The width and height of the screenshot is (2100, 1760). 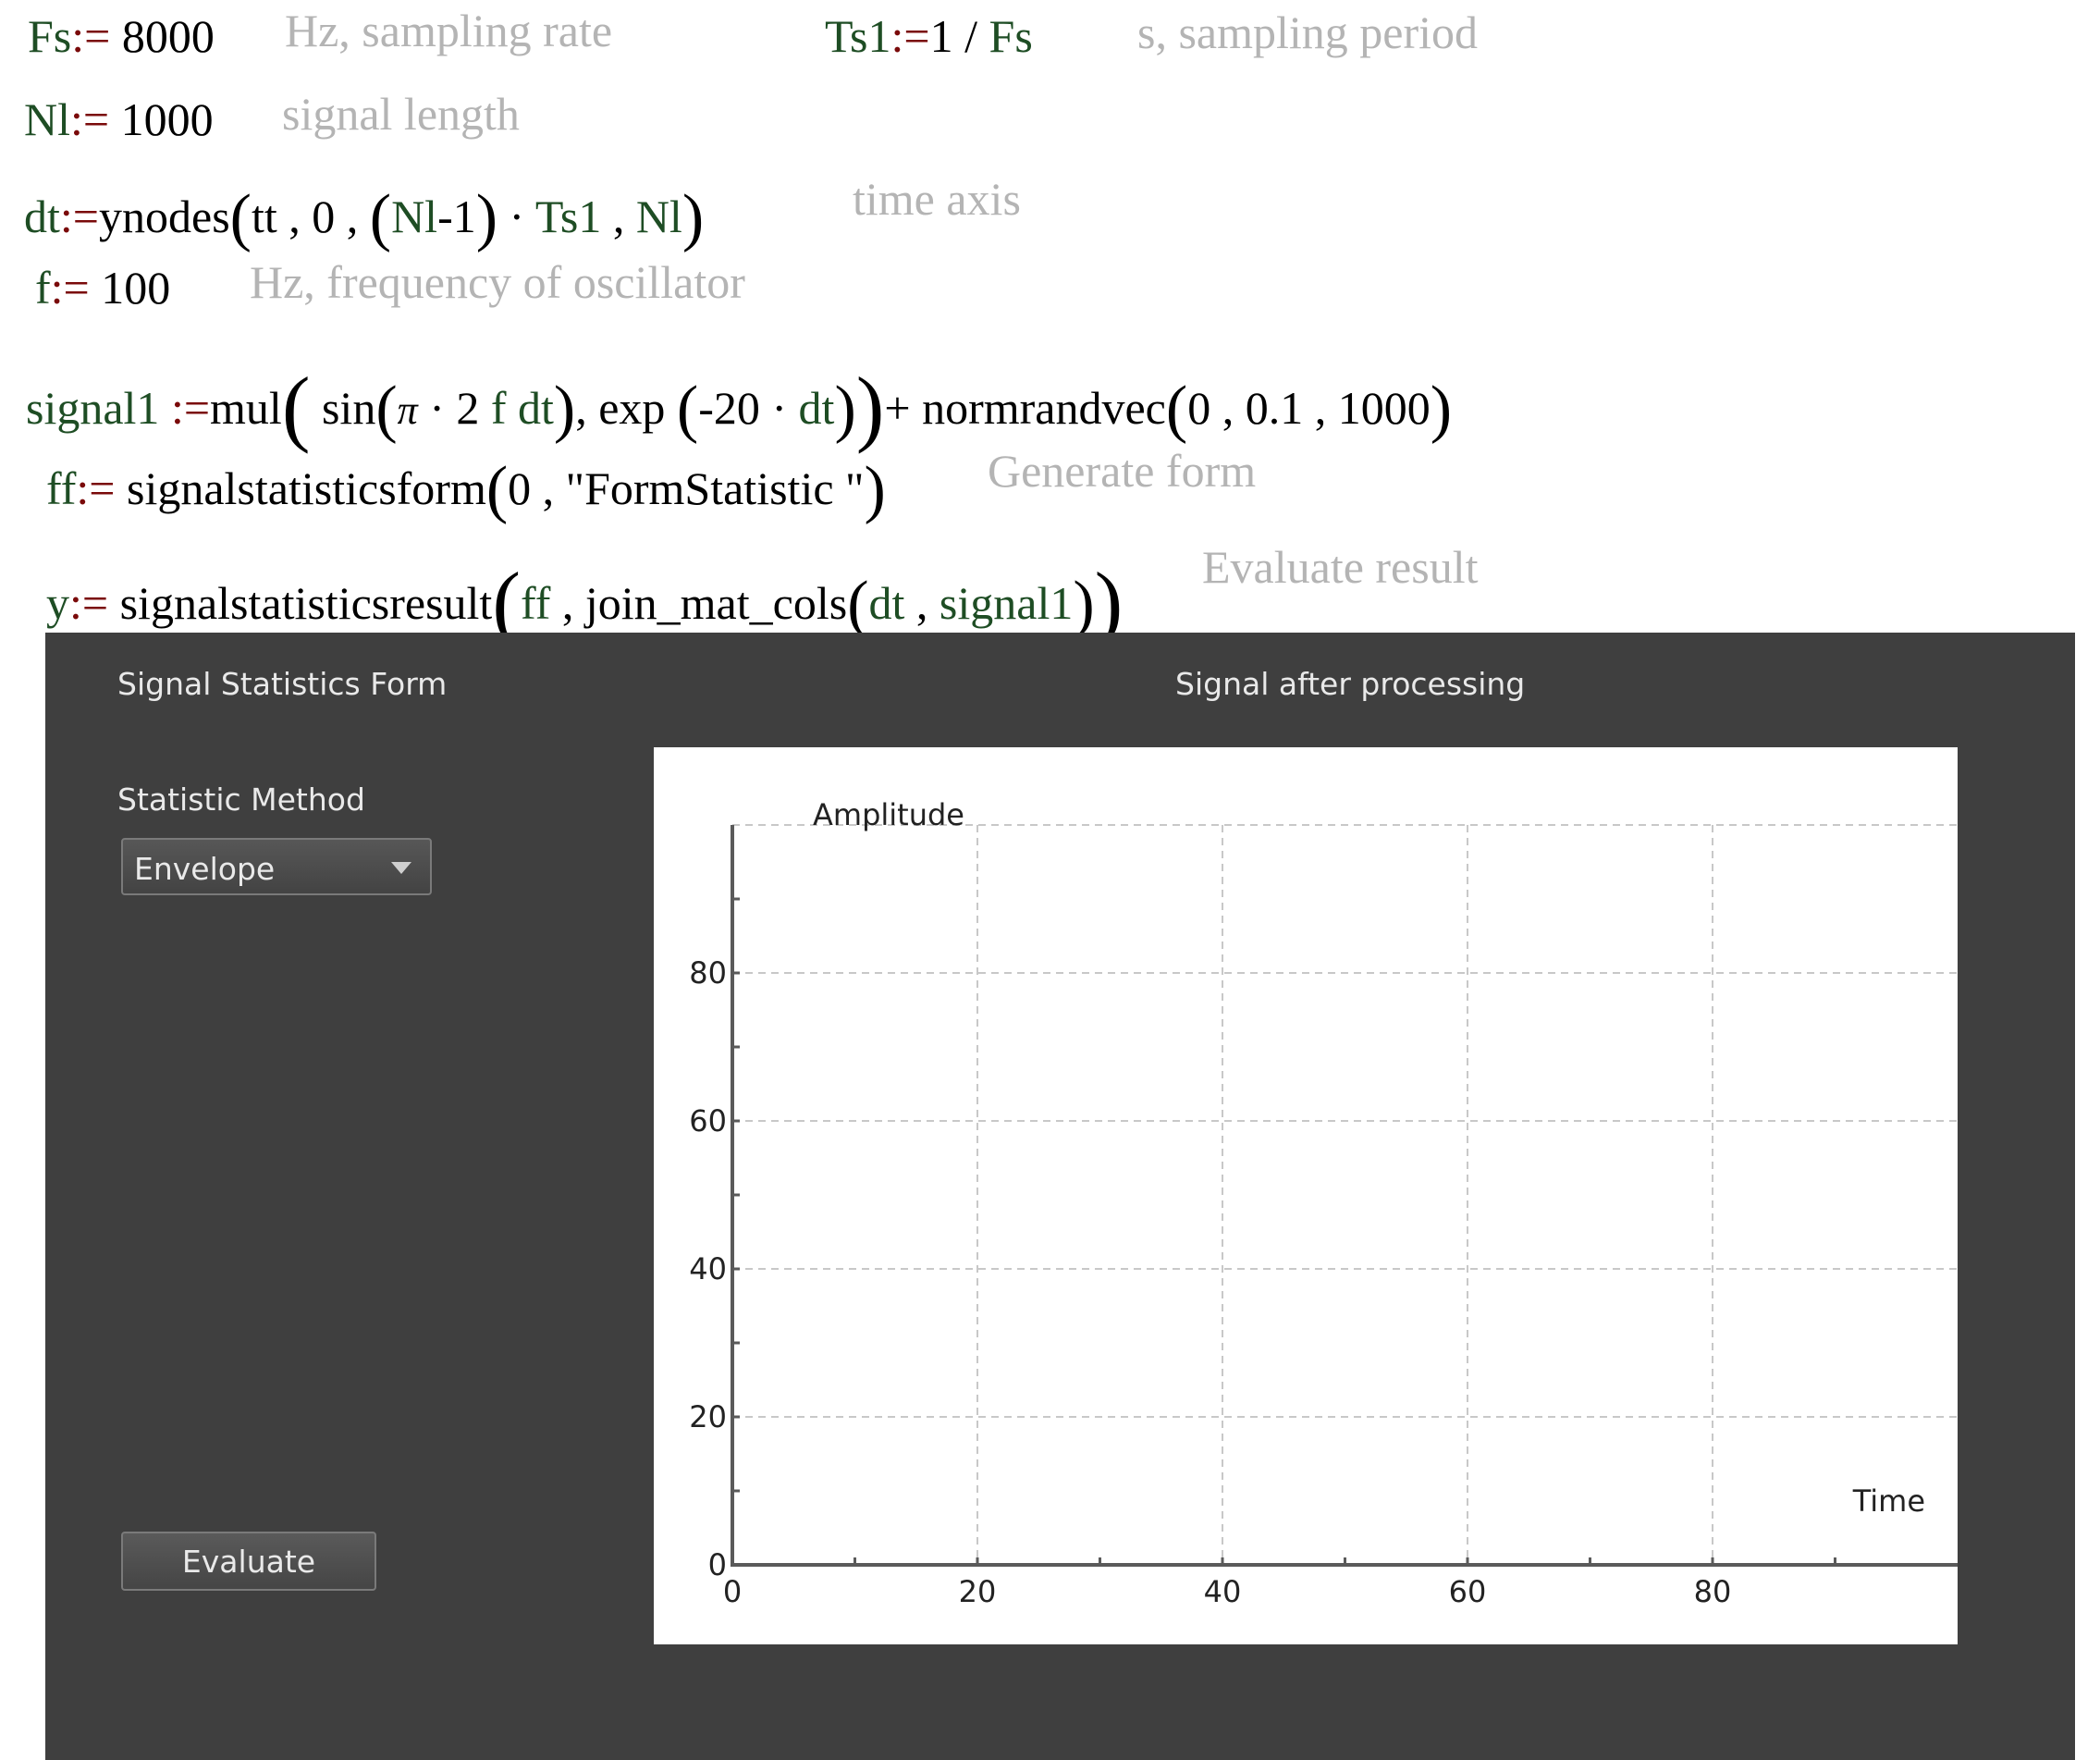 What do you see at coordinates (136, 288) in the screenshot?
I see `f-value: 100` at bounding box center [136, 288].